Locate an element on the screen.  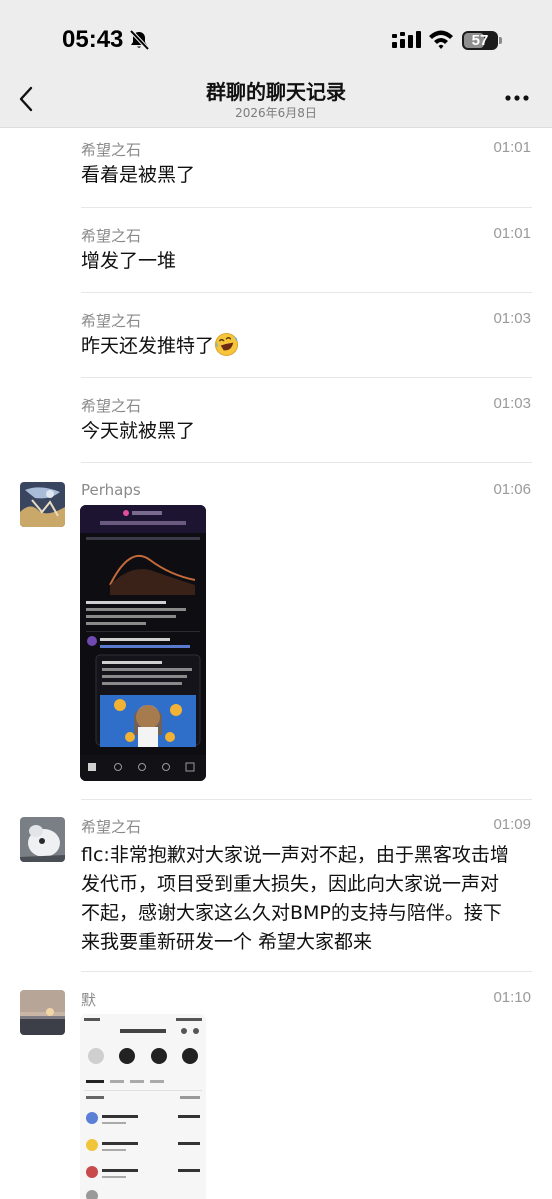
cellular-signal-icon is located at coordinates (406, 39).